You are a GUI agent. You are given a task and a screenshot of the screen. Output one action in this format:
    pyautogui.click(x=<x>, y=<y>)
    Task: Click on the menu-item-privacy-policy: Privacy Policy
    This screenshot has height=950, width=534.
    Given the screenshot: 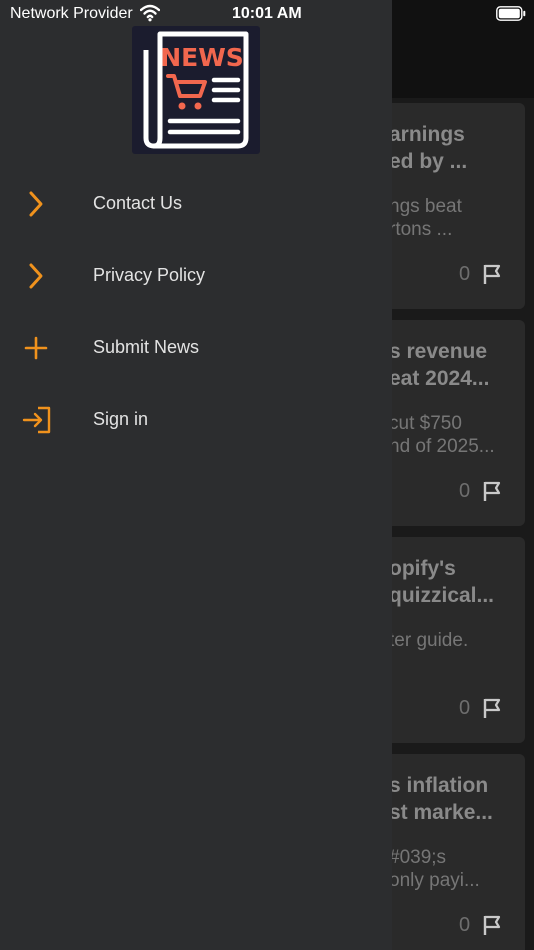 What is the action you would take?
    pyautogui.click(x=196, y=277)
    